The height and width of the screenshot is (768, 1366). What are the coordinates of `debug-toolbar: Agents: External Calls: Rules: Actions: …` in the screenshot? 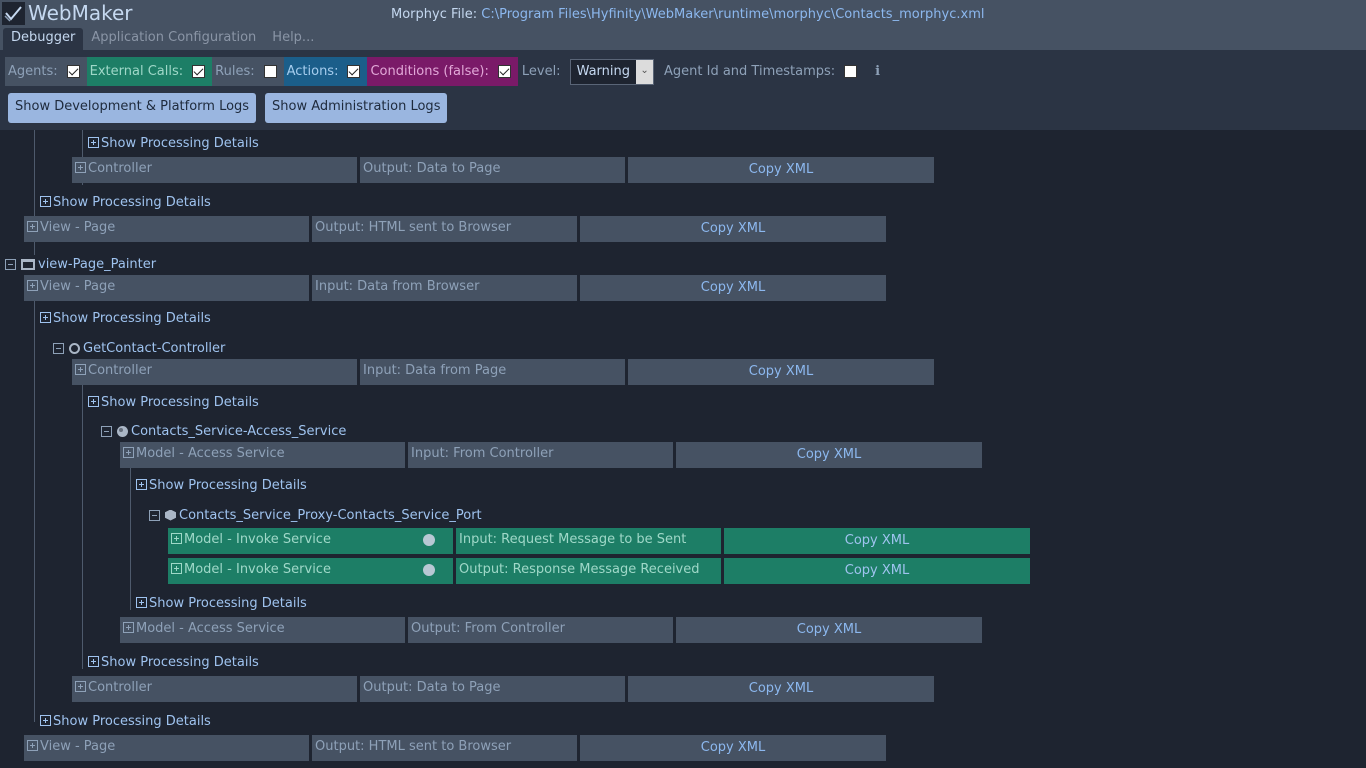 It's located at (683, 90).